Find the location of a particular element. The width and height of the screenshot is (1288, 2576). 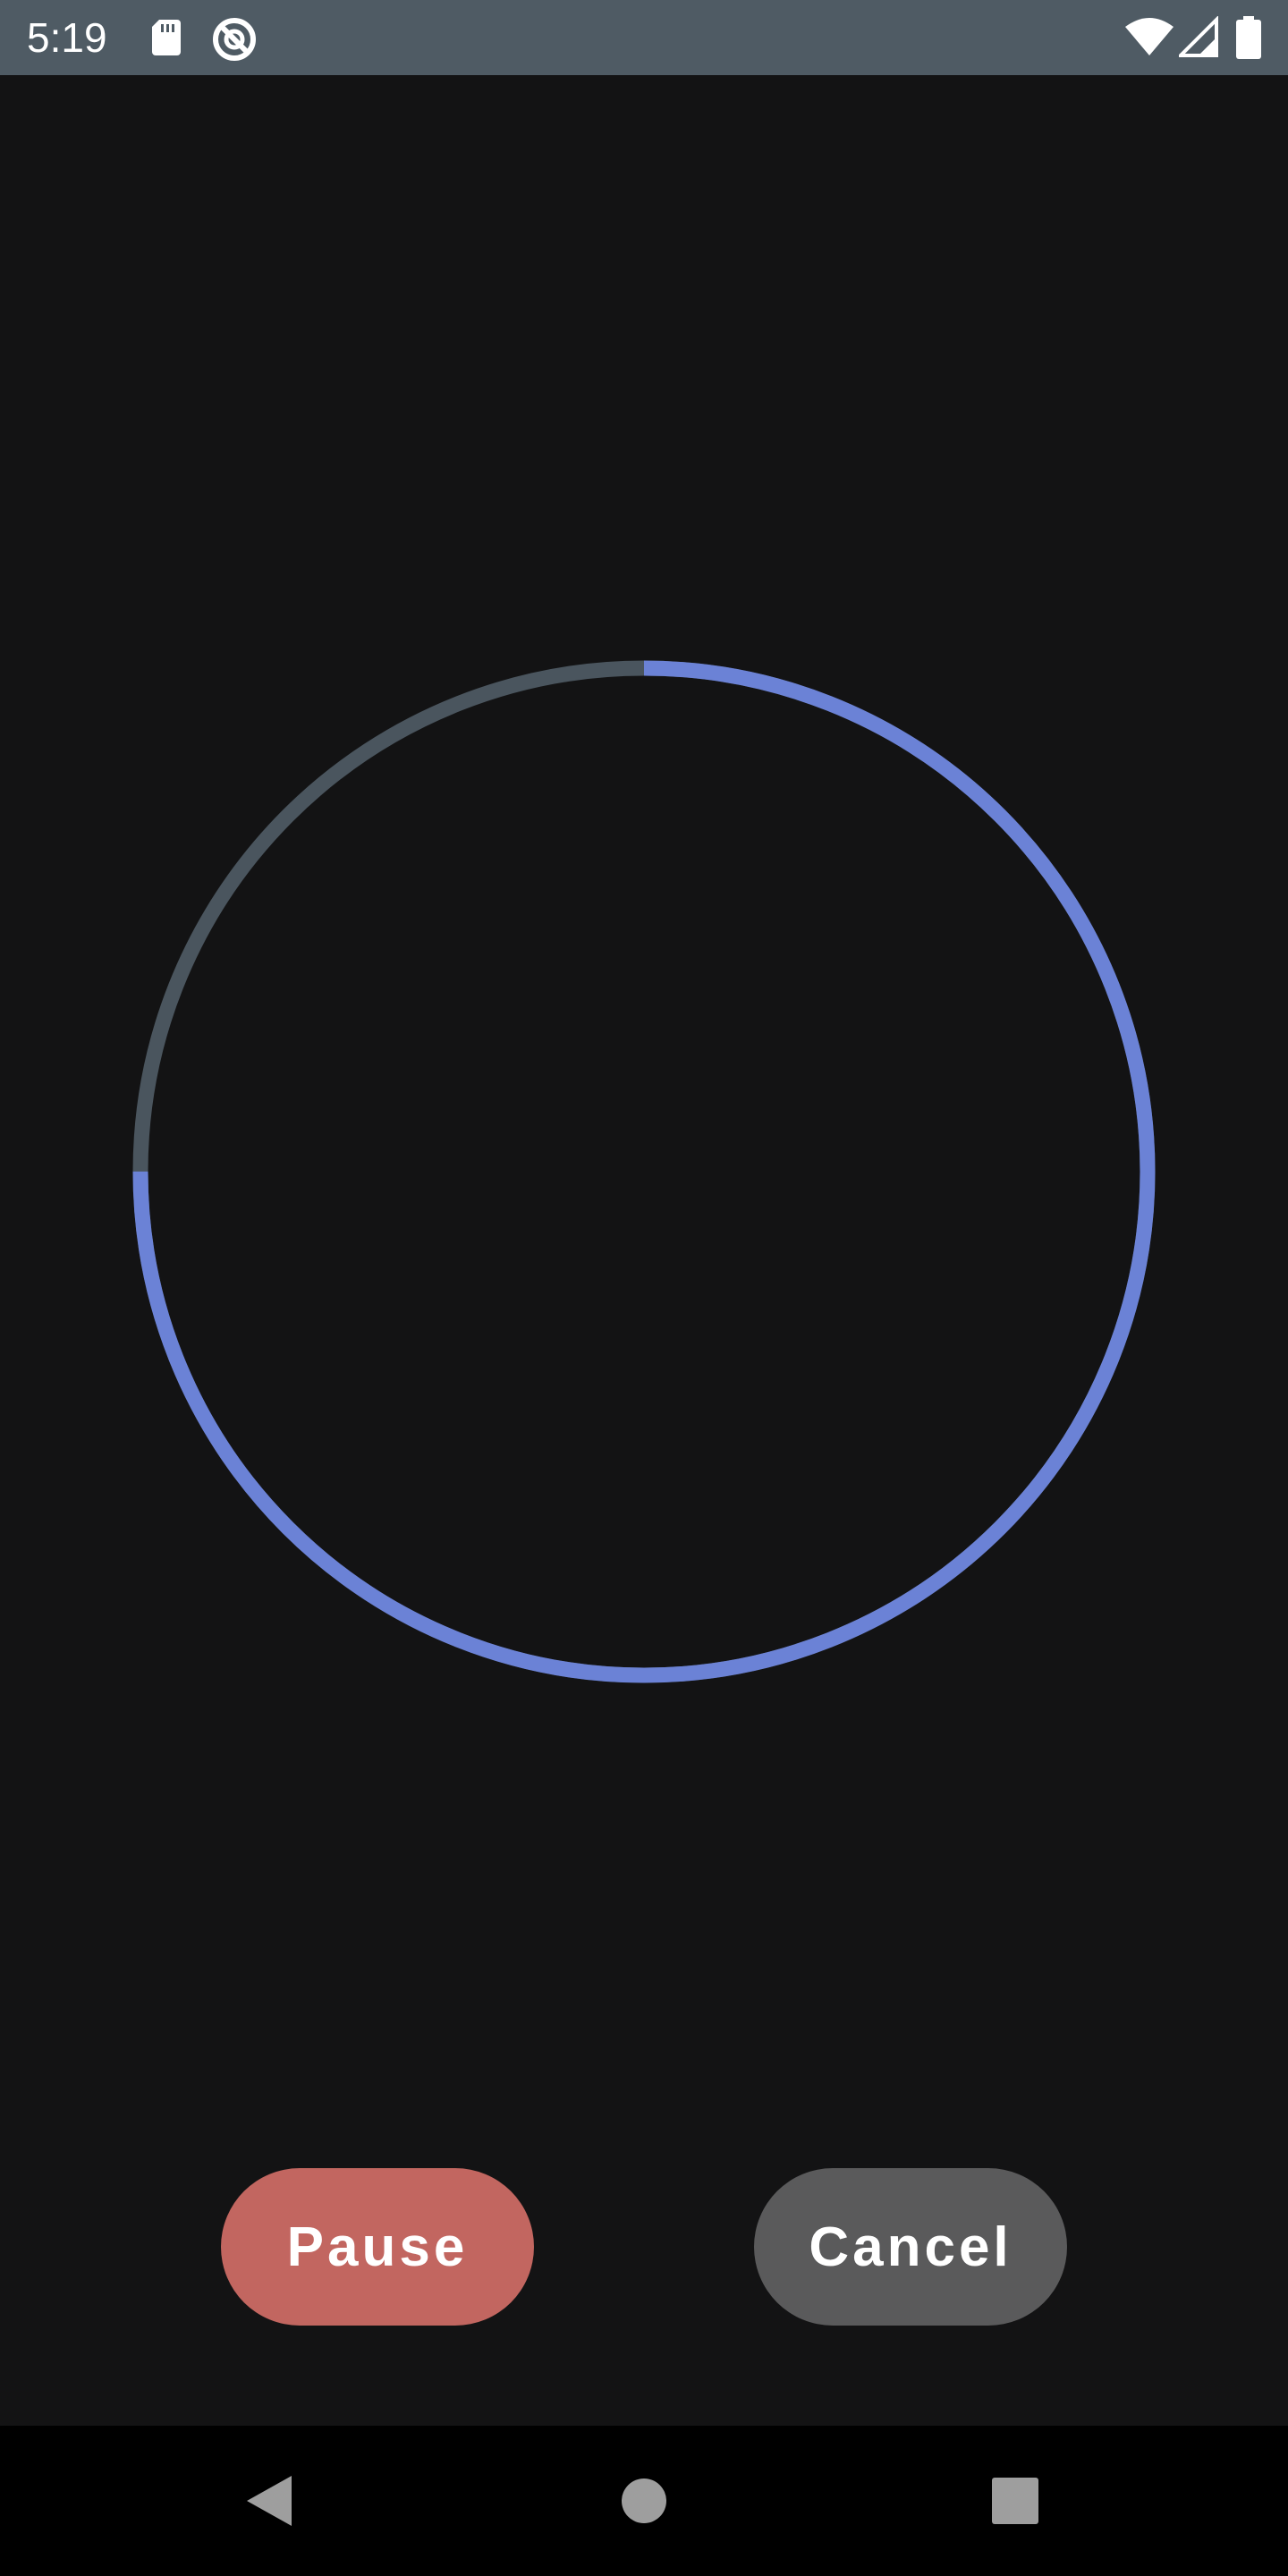

recents-icon is located at coordinates (1015, 2501).